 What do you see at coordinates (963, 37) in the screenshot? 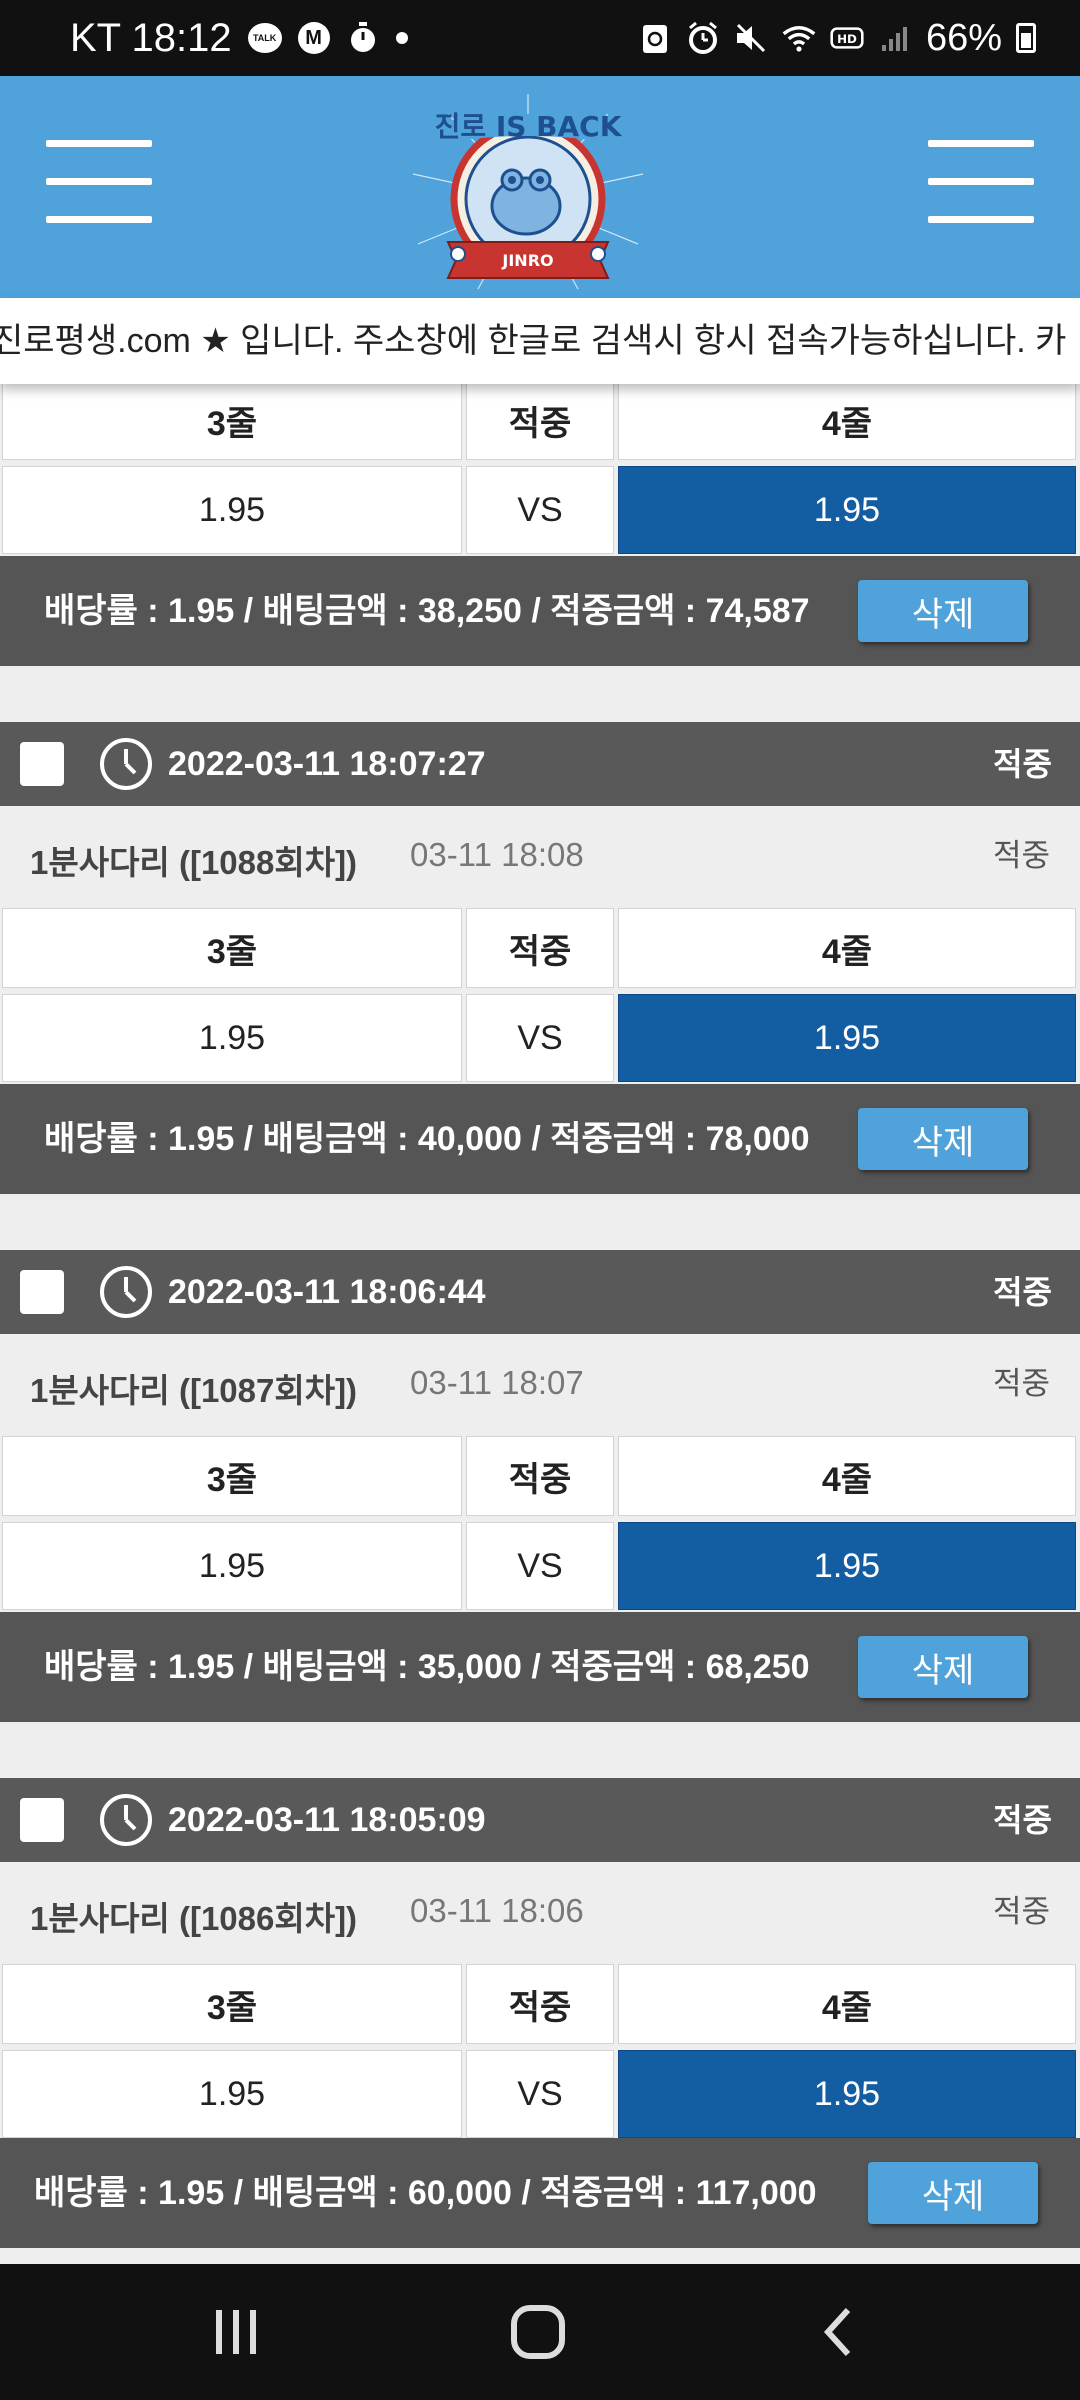
I see `battery-percent: 66%` at bounding box center [963, 37].